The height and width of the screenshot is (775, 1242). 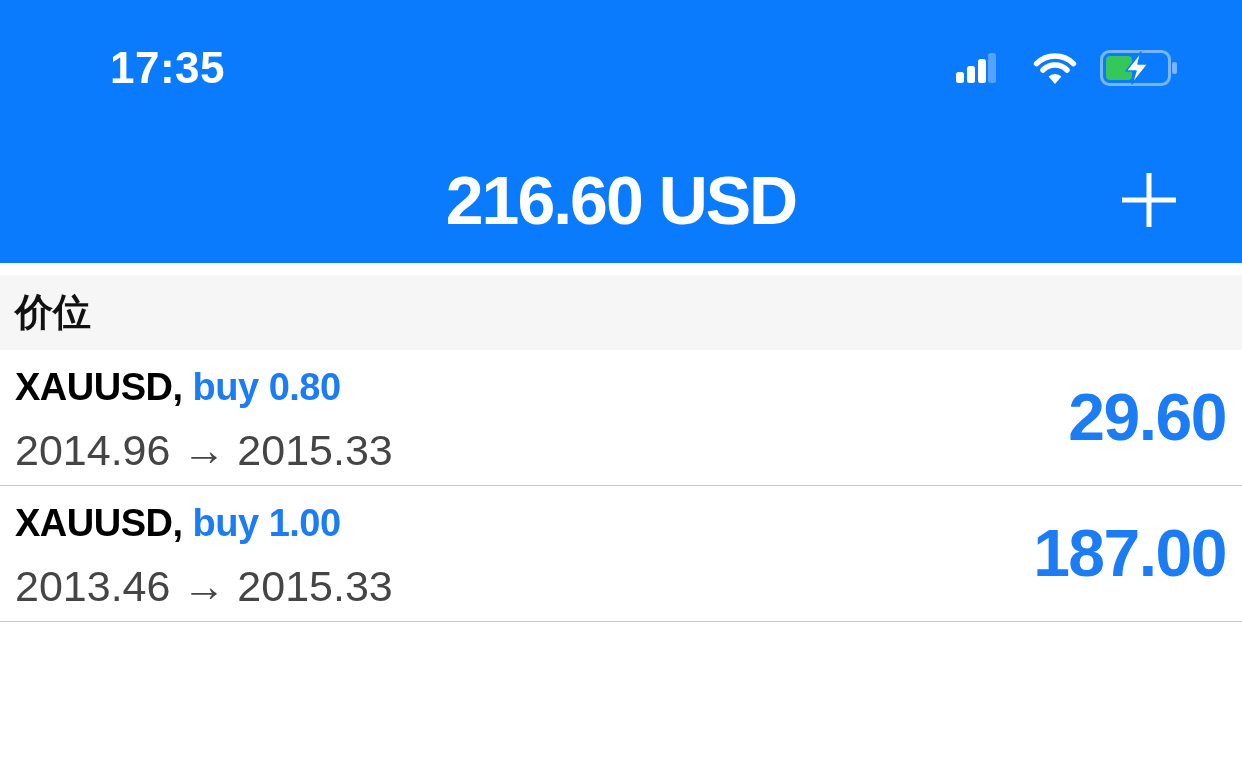 I want to click on plus-icon, so click(x=1149, y=199).